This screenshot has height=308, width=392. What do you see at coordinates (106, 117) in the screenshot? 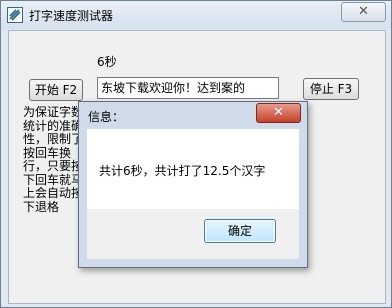
I see `dialog-title: 信息：` at bounding box center [106, 117].